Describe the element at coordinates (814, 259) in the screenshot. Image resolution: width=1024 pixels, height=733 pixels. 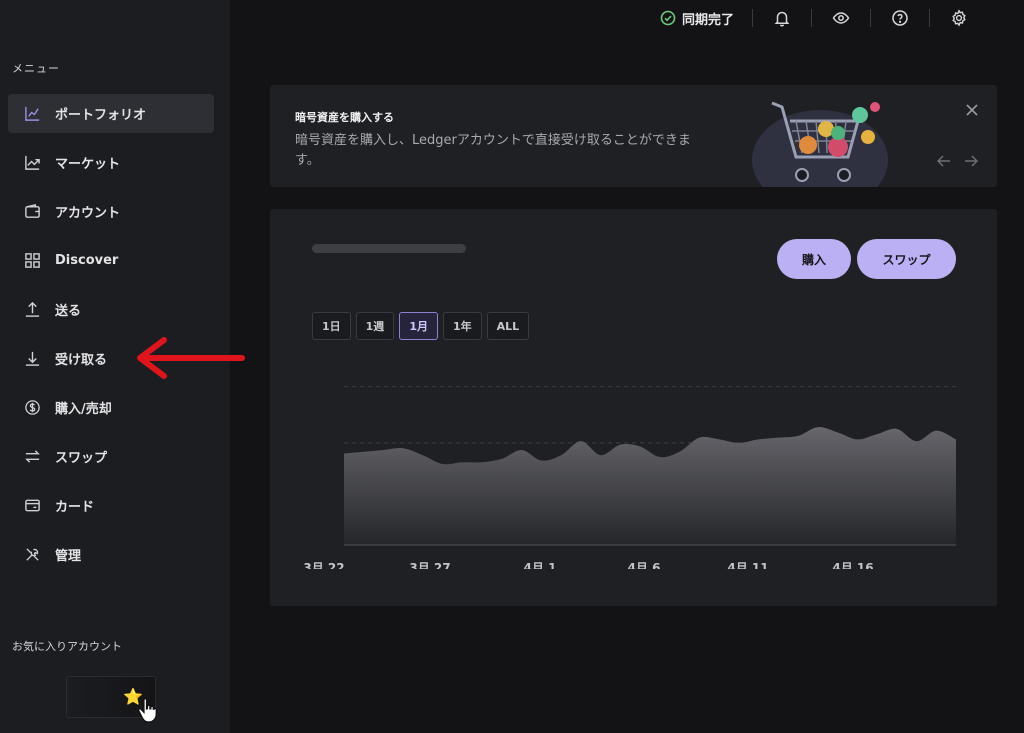
I see `buy-button: 購入` at that location.